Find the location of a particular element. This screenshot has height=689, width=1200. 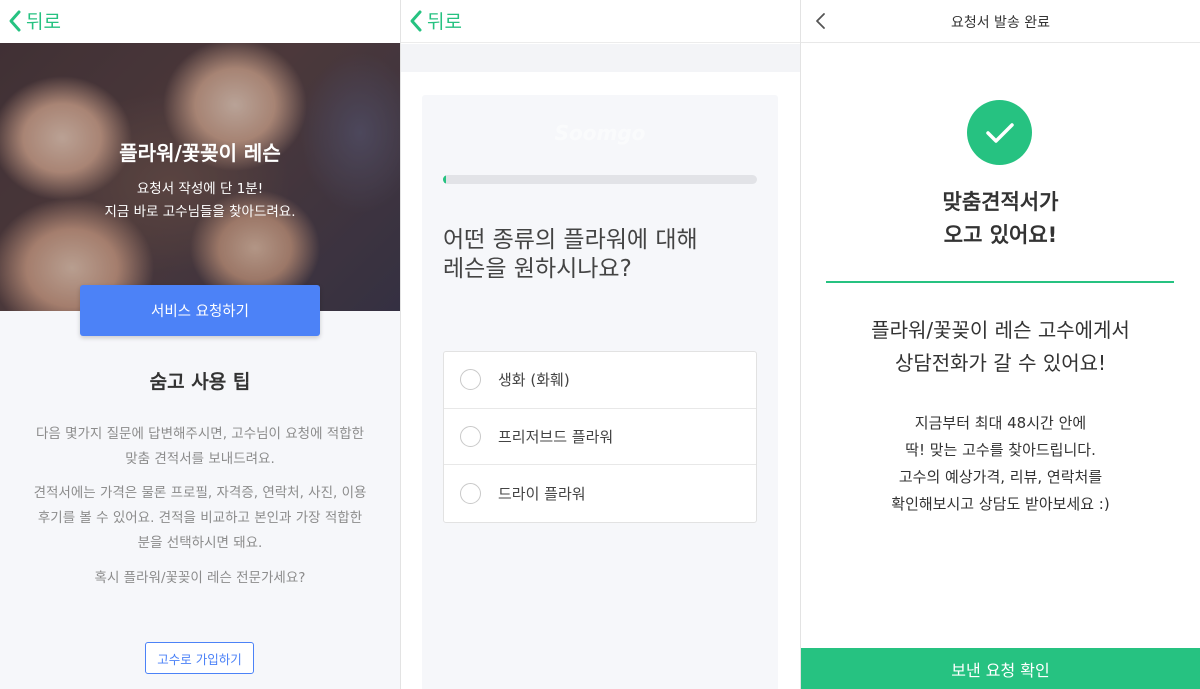

option-preserved-flower: 프리저브드 플라워 is located at coordinates (600, 437).